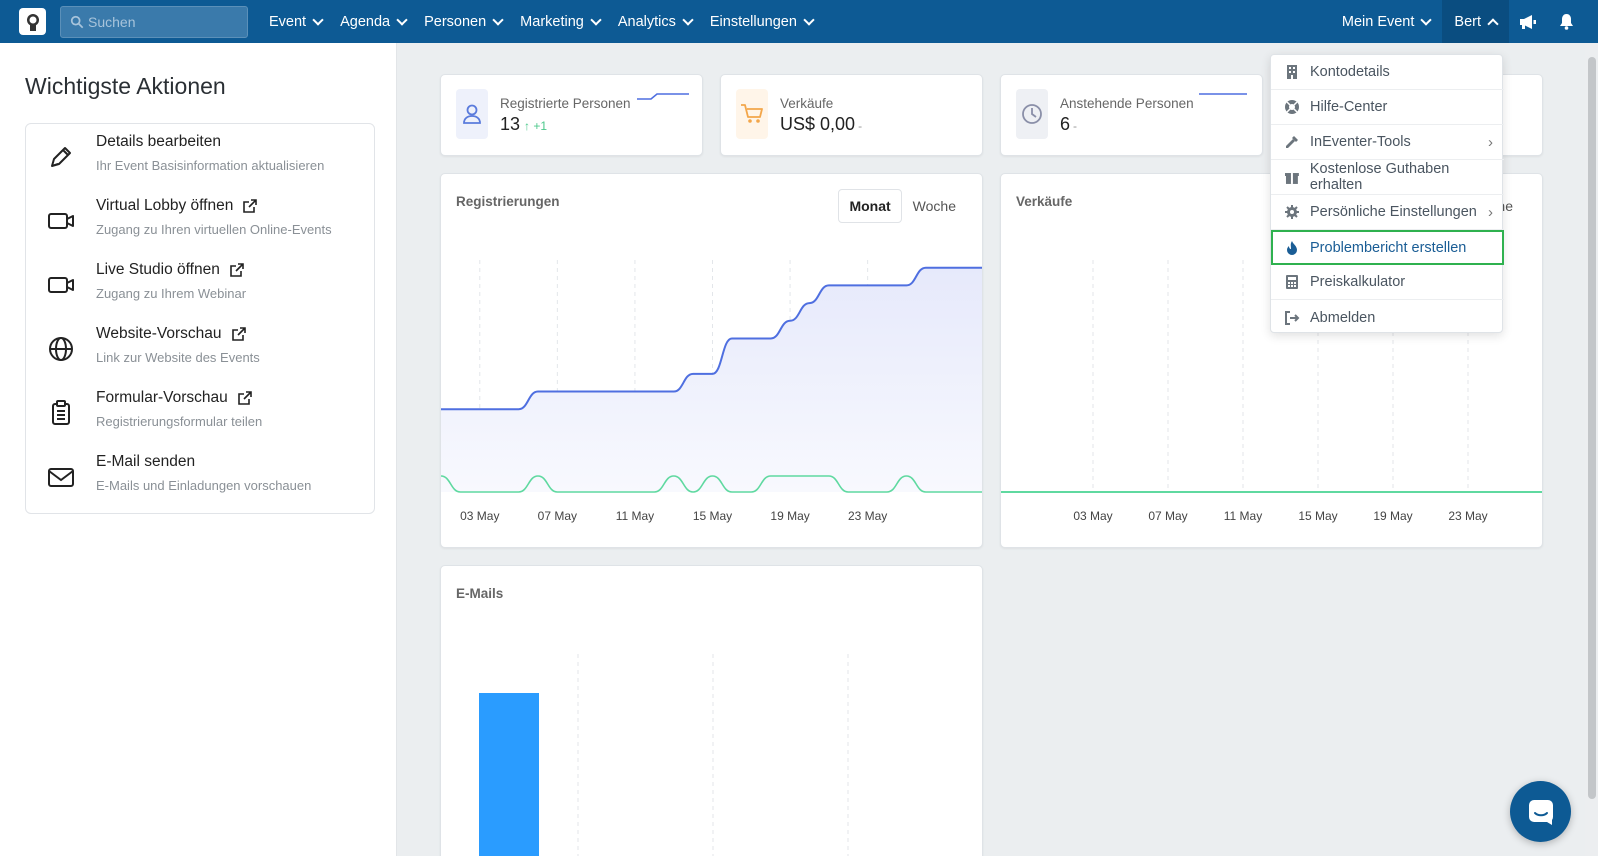 The image size is (1598, 856). I want to click on page-scrollbar, so click(1591, 449).